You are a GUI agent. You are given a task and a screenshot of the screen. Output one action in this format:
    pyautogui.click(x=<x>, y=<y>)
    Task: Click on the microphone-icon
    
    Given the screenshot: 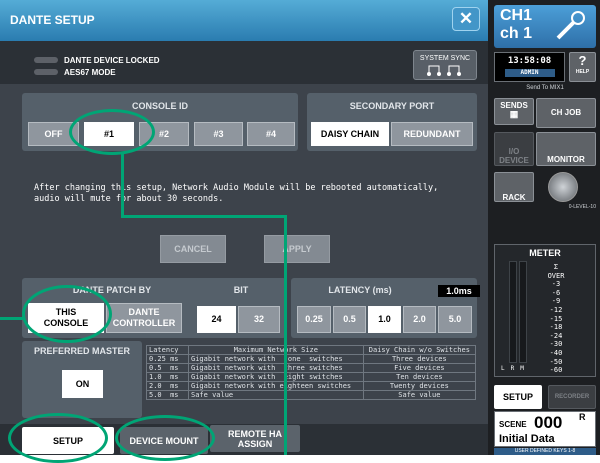 What is the action you would take?
    pyautogui.click(x=570, y=25)
    